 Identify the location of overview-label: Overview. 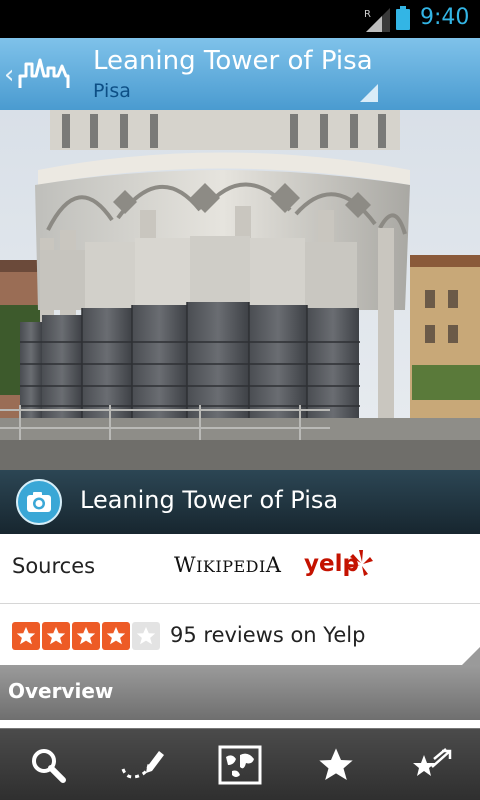
(61, 691).